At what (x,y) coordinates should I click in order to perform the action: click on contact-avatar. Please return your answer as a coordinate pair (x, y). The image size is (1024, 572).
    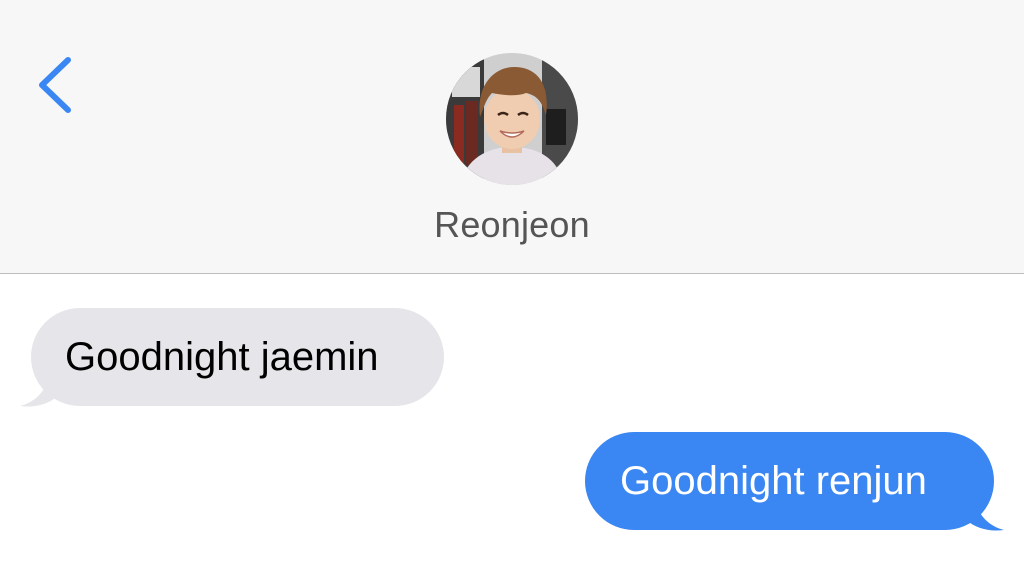
    Looking at the image, I should click on (512, 119).